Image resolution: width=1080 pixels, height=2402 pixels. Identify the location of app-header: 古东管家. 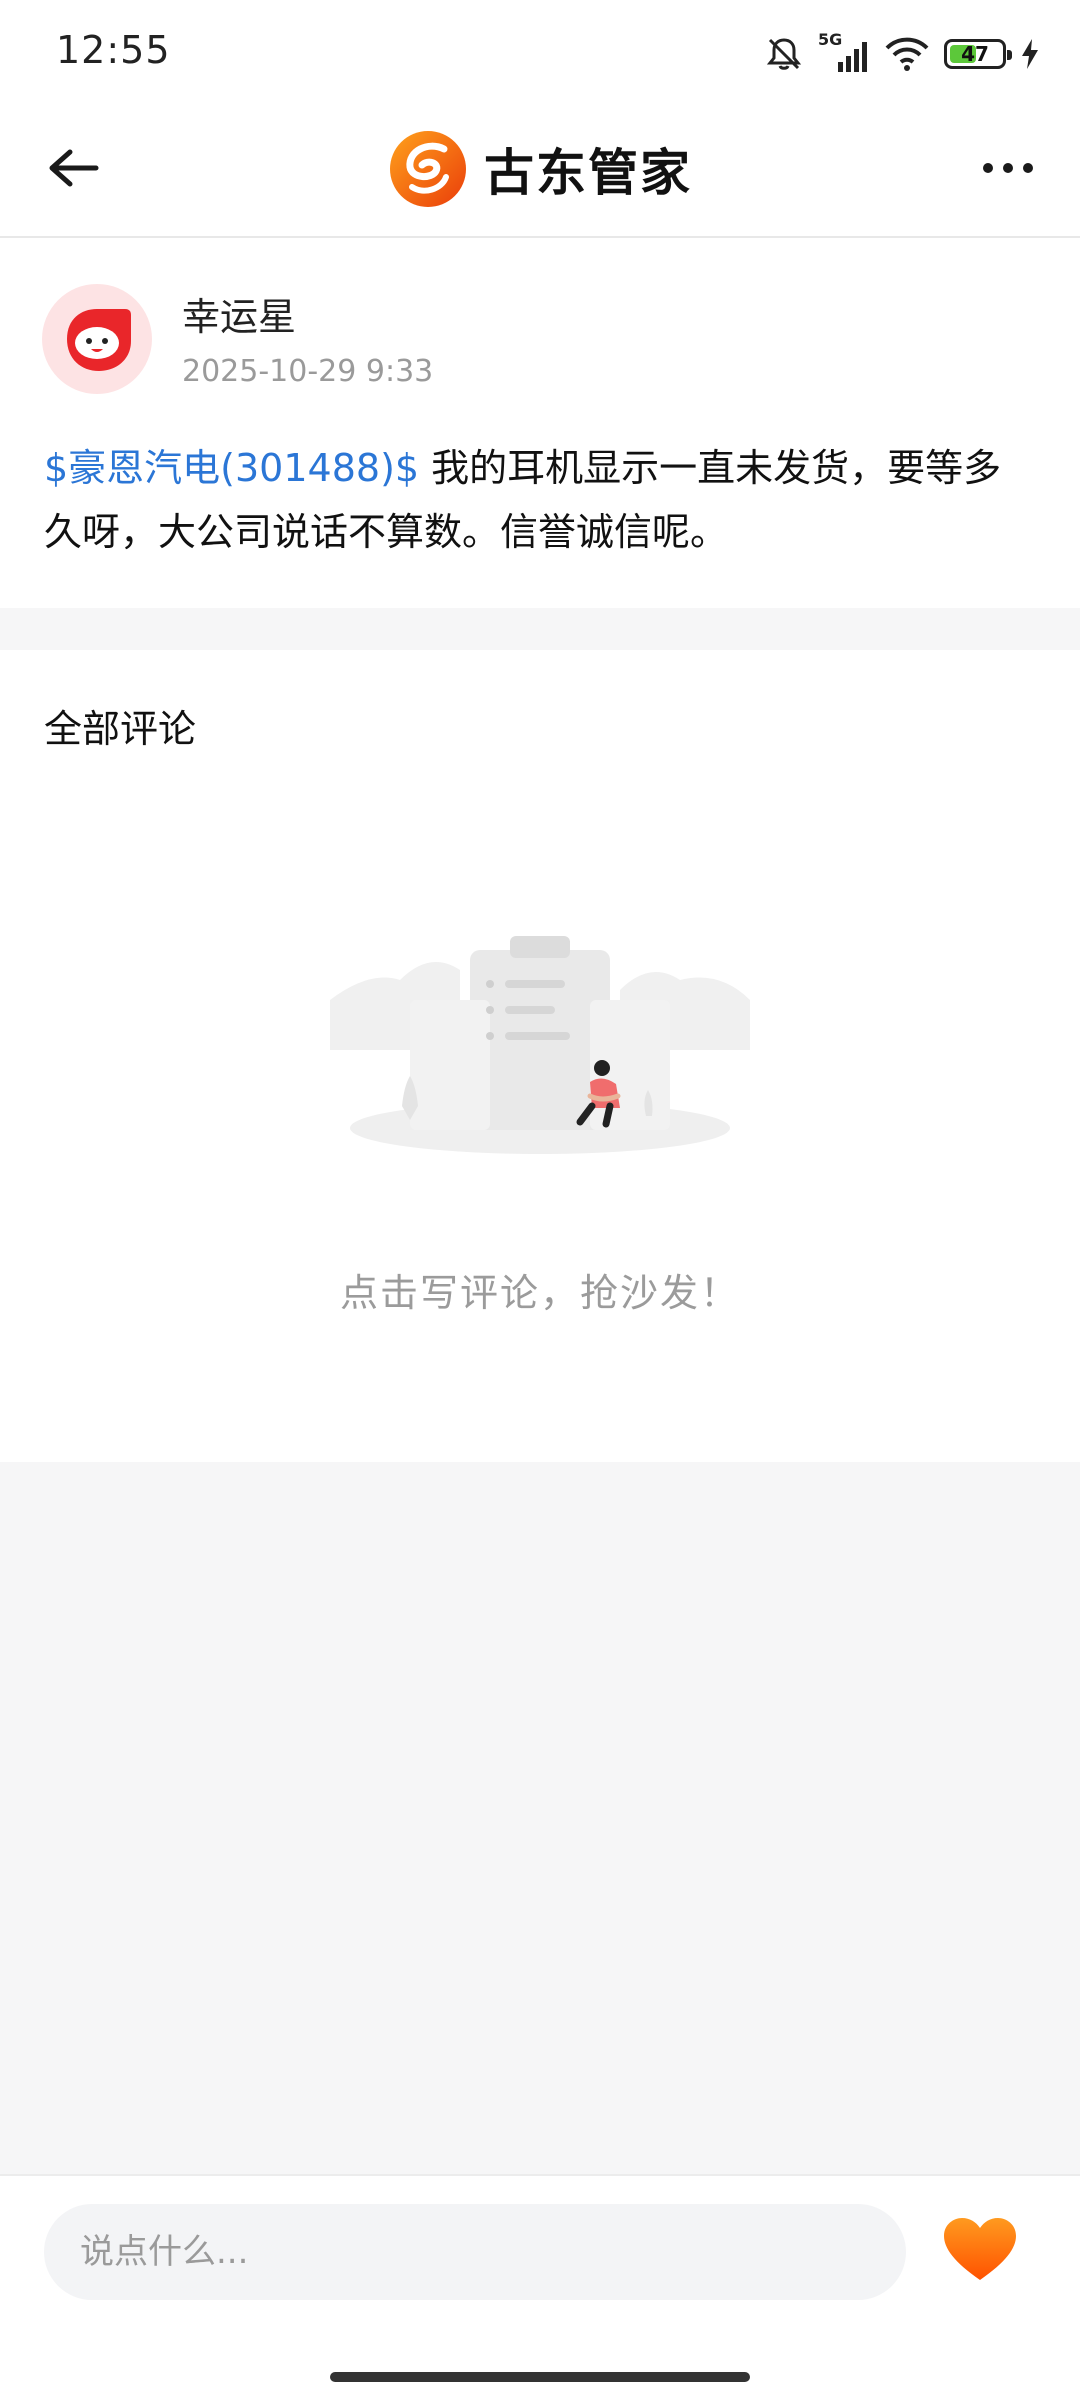
(540, 169).